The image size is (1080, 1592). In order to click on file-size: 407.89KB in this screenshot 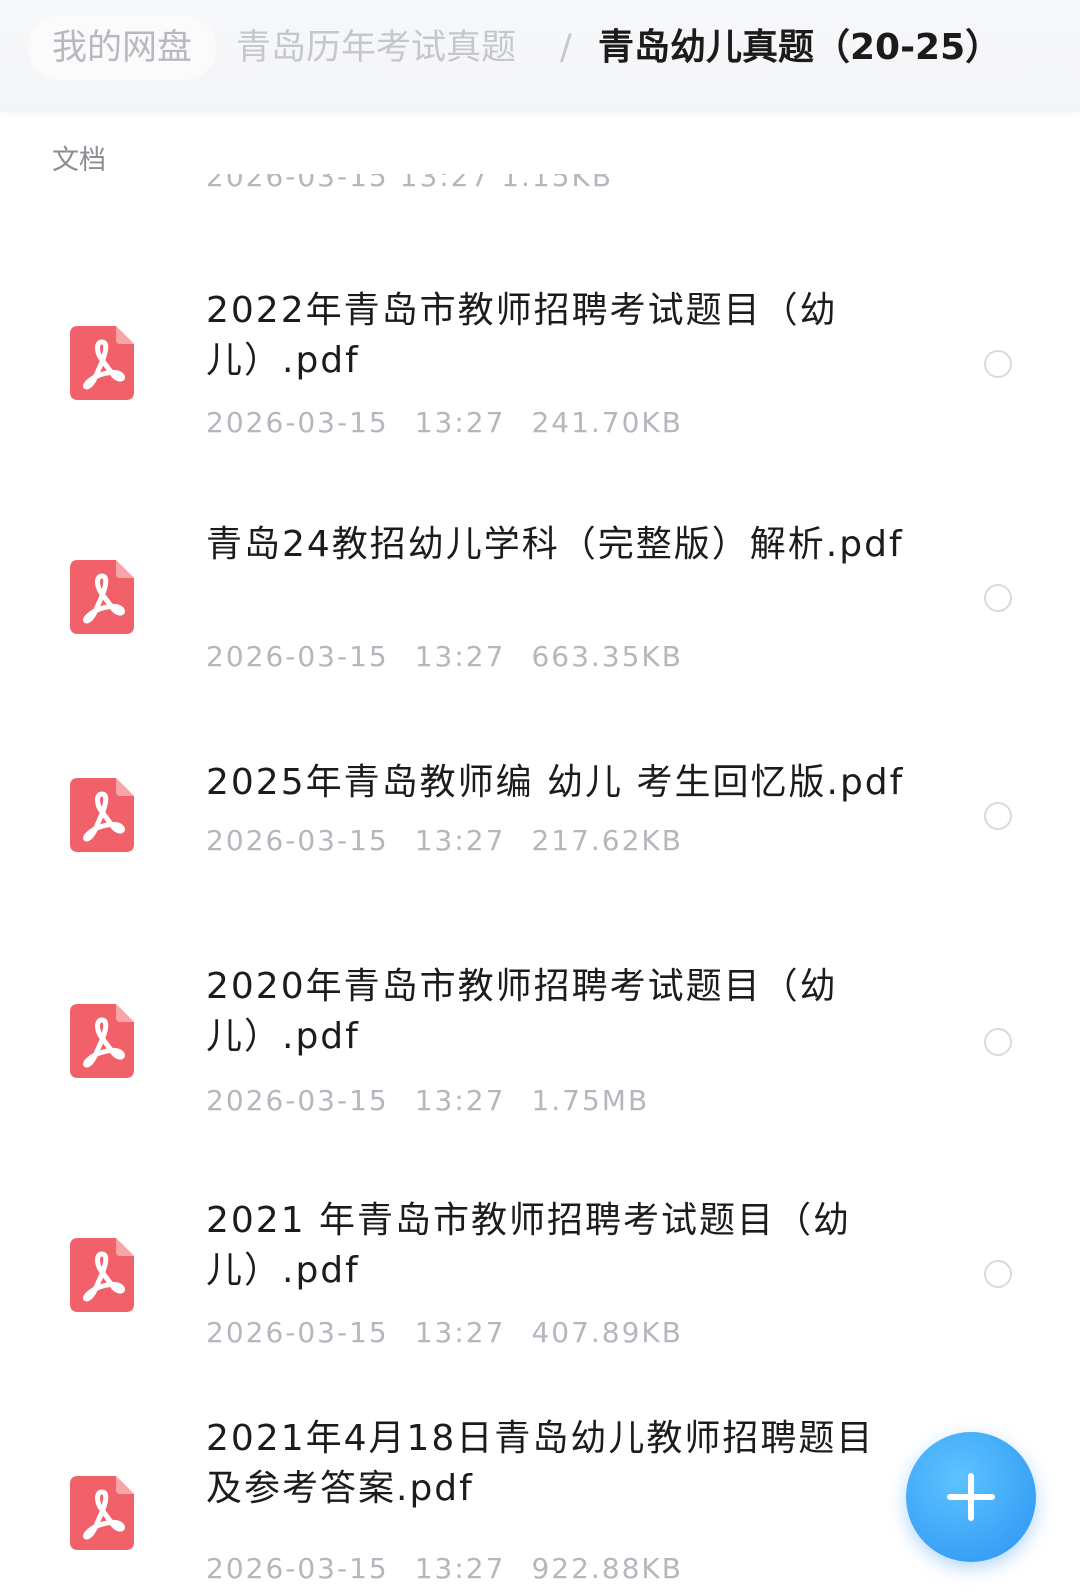, I will do `click(607, 1332)`.